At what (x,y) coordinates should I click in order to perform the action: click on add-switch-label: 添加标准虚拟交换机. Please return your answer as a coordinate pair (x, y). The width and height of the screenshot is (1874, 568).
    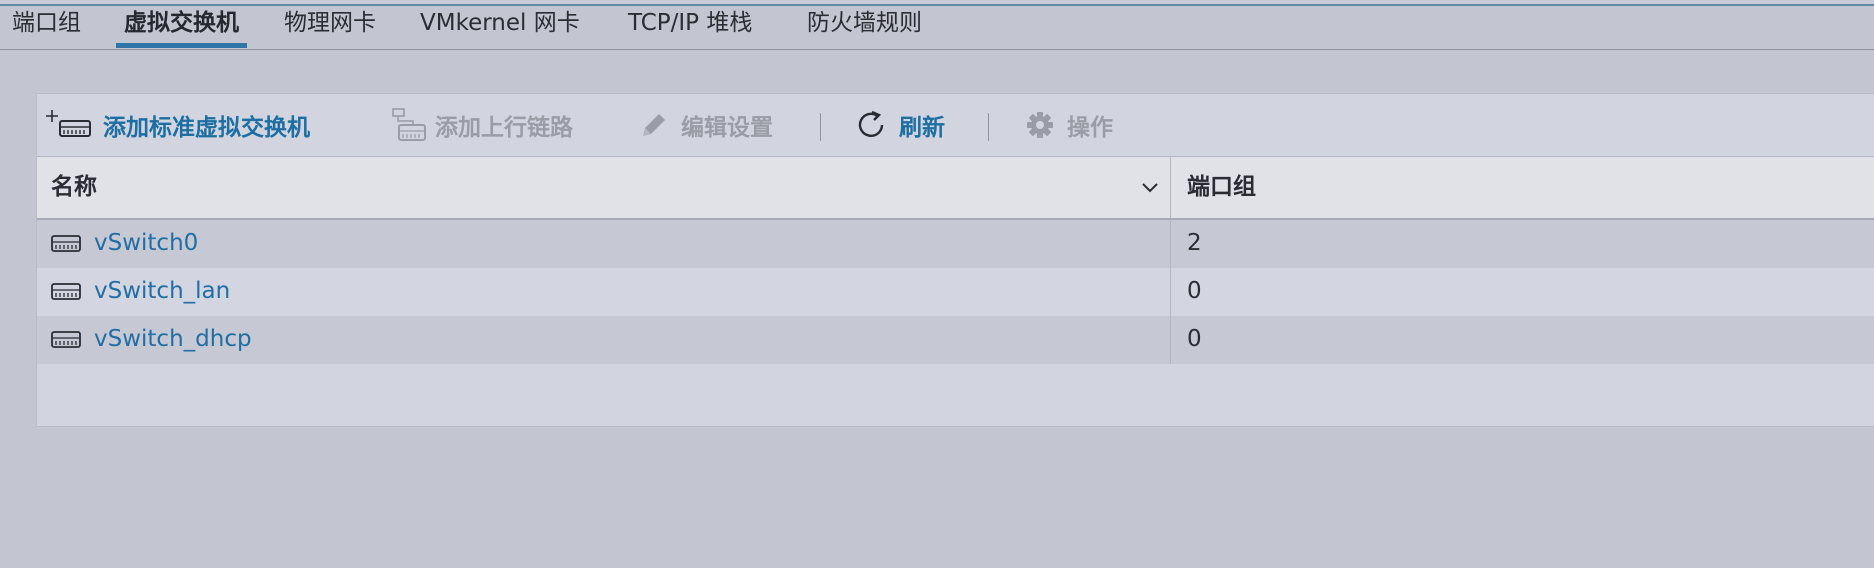
    Looking at the image, I should click on (206, 128).